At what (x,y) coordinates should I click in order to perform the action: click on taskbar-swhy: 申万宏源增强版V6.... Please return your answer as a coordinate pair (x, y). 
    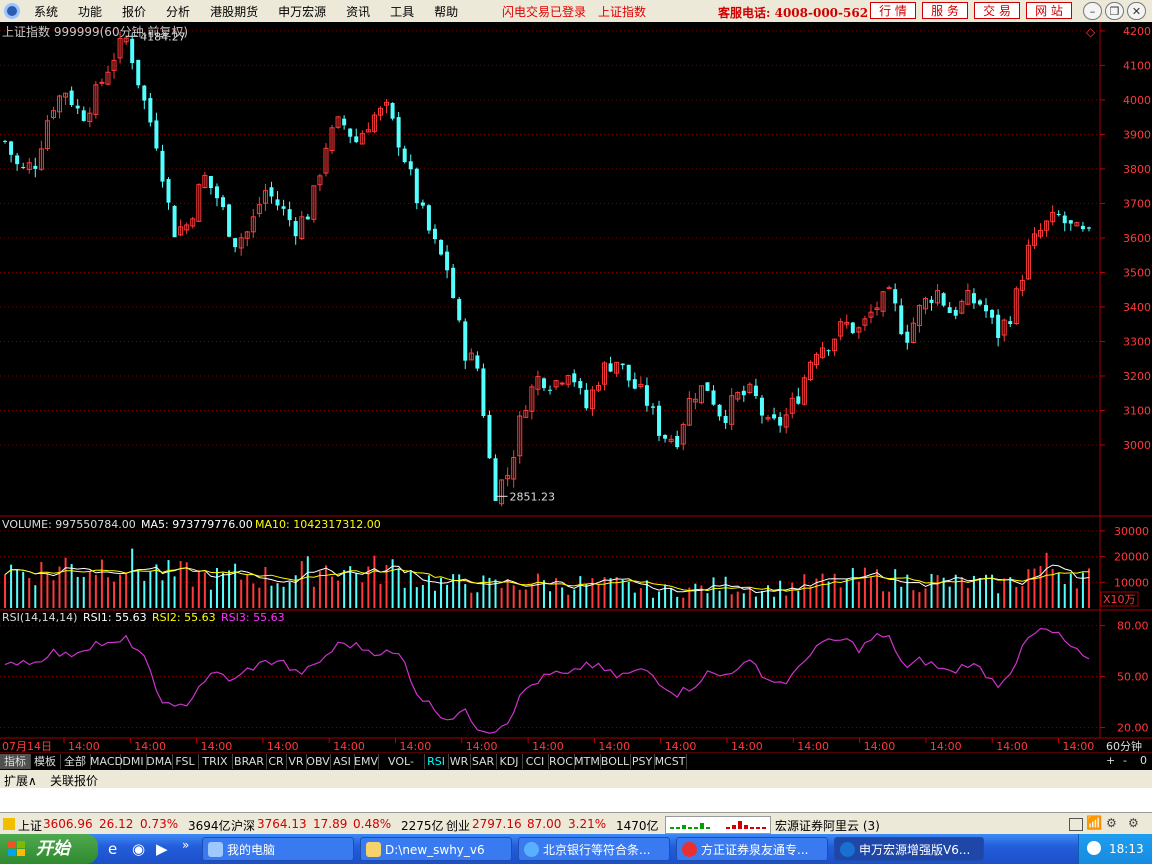
    Looking at the image, I should click on (909, 849).